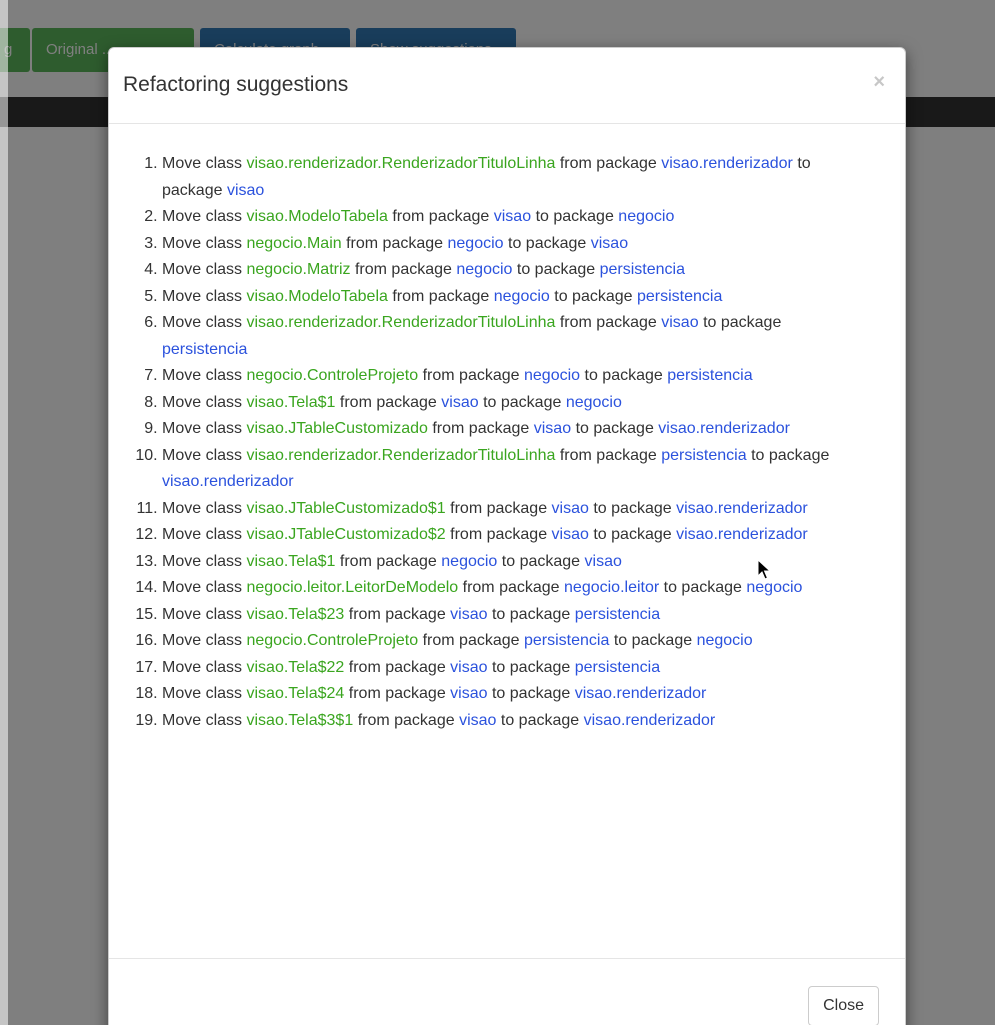 This screenshot has width=995, height=1025. What do you see at coordinates (352, 587) in the screenshot?
I see `class-name: negocio.leitor.LeitorDeModelo` at bounding box center [352, 587].